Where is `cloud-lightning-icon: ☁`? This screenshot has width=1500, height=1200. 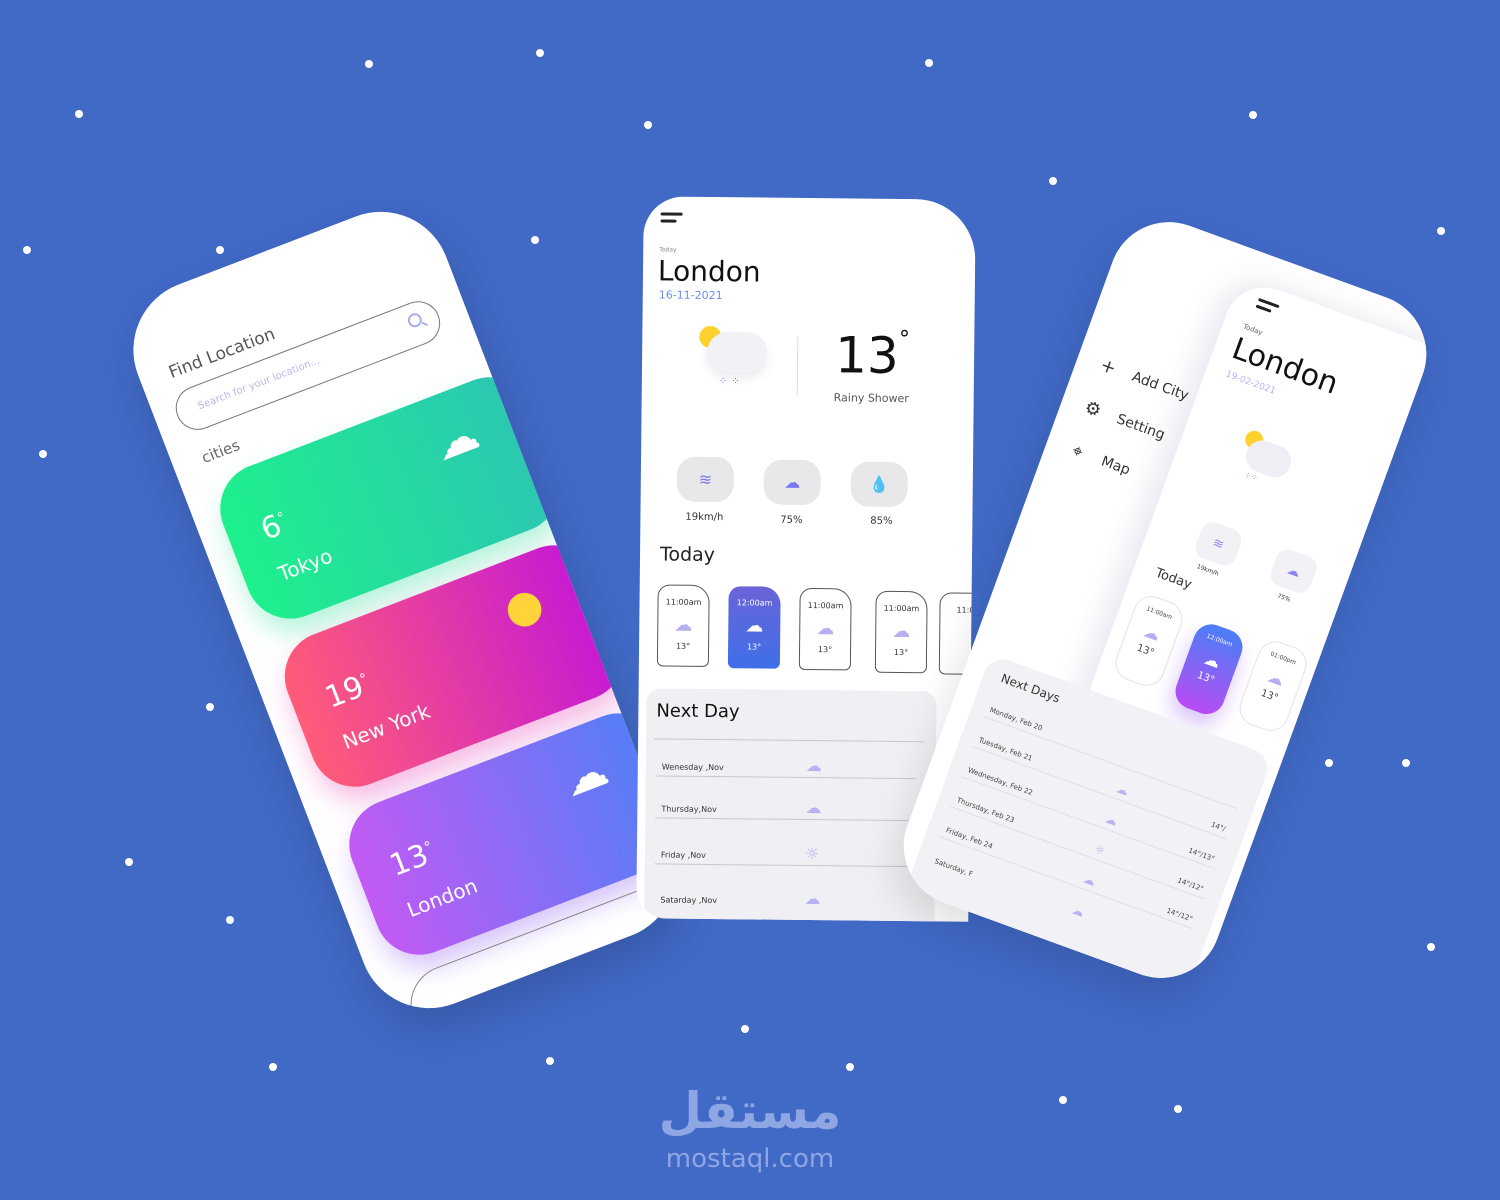
cloud-lightning-icon: ☁ is located at coordinates (456, 440).